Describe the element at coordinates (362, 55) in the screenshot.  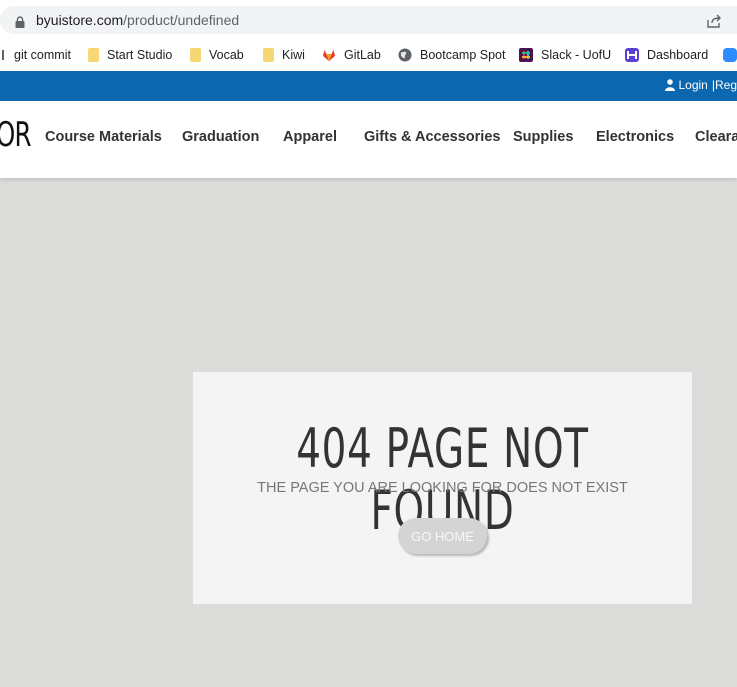
I see `bookmark-label: GitLab` at that location.